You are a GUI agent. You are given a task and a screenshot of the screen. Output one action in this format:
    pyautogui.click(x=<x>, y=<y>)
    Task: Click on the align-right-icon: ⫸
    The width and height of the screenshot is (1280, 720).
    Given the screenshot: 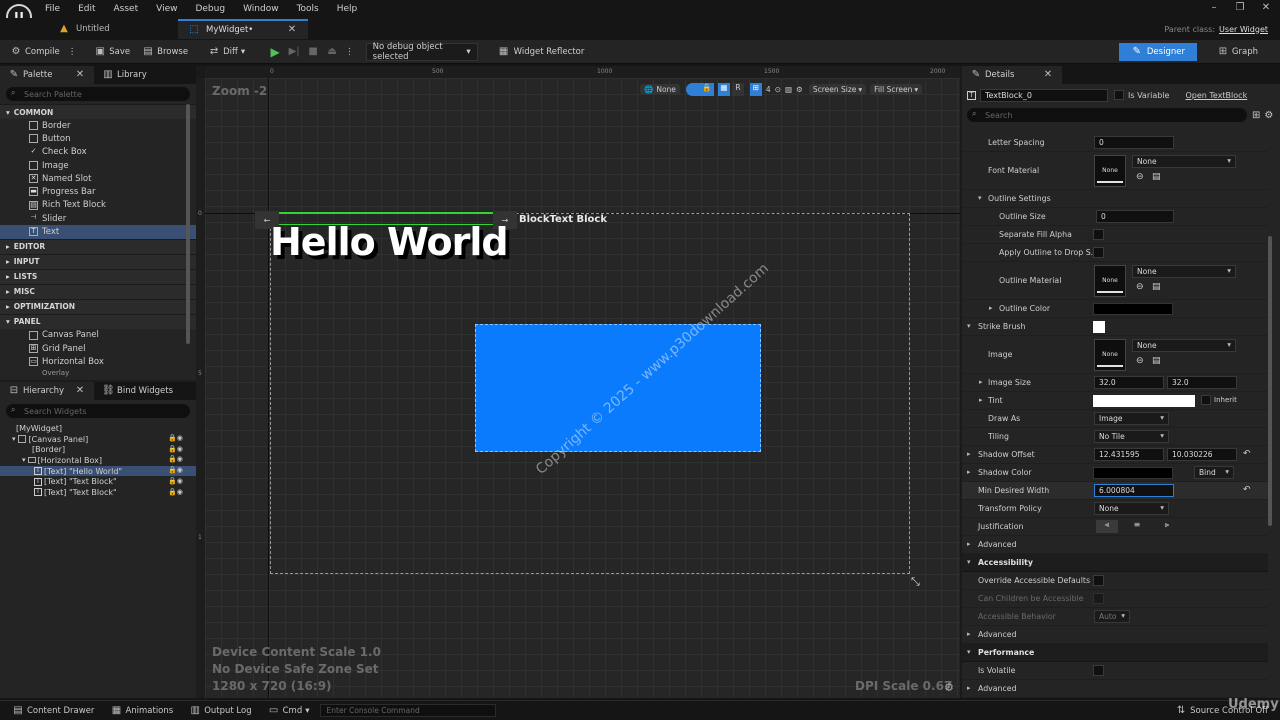 What is the action you would take?
    pyautogui.click(x=1167, y=526)
    